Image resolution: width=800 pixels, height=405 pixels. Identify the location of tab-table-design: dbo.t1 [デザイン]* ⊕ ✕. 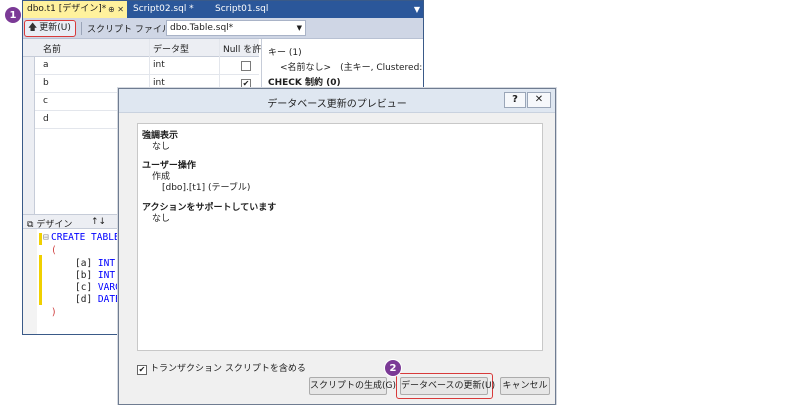
(75, 9).